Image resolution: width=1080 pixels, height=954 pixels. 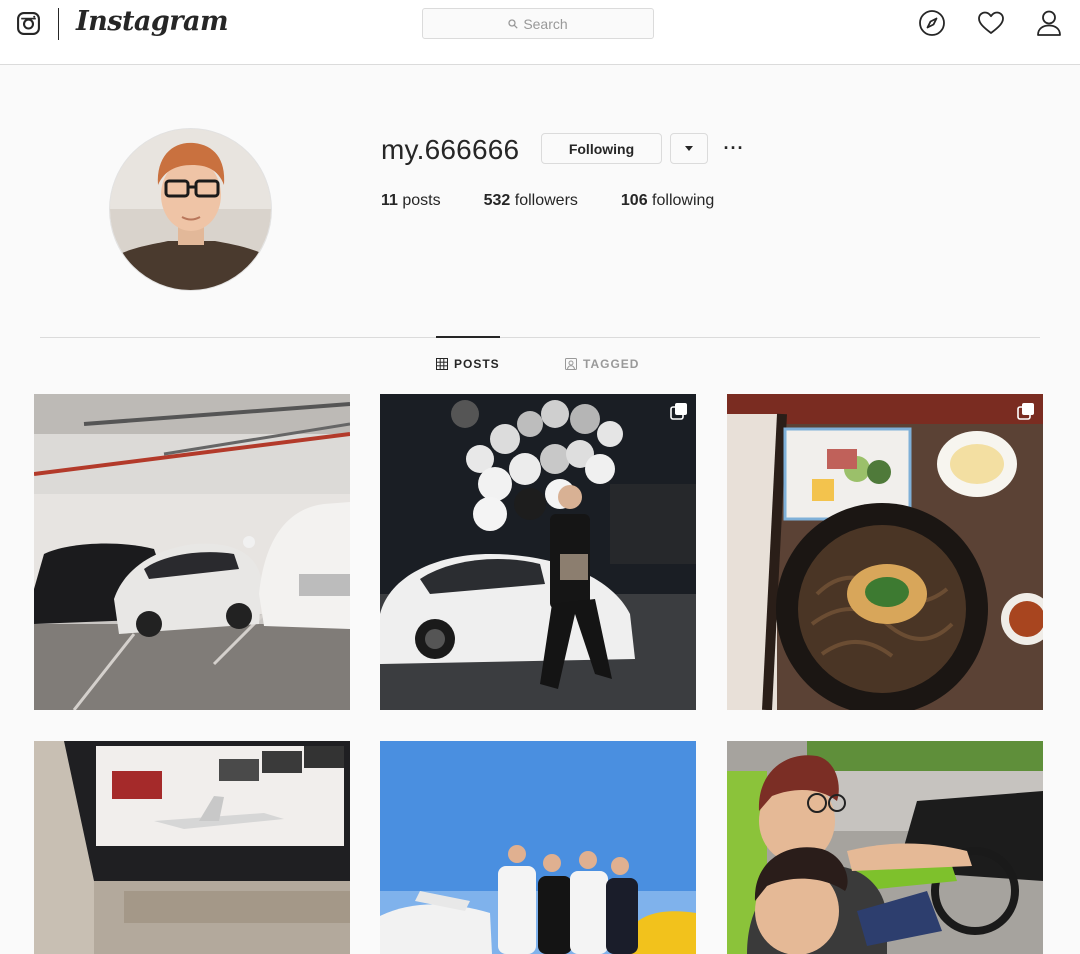 I want to click on profile-avatar, so click(x=190, y=209).